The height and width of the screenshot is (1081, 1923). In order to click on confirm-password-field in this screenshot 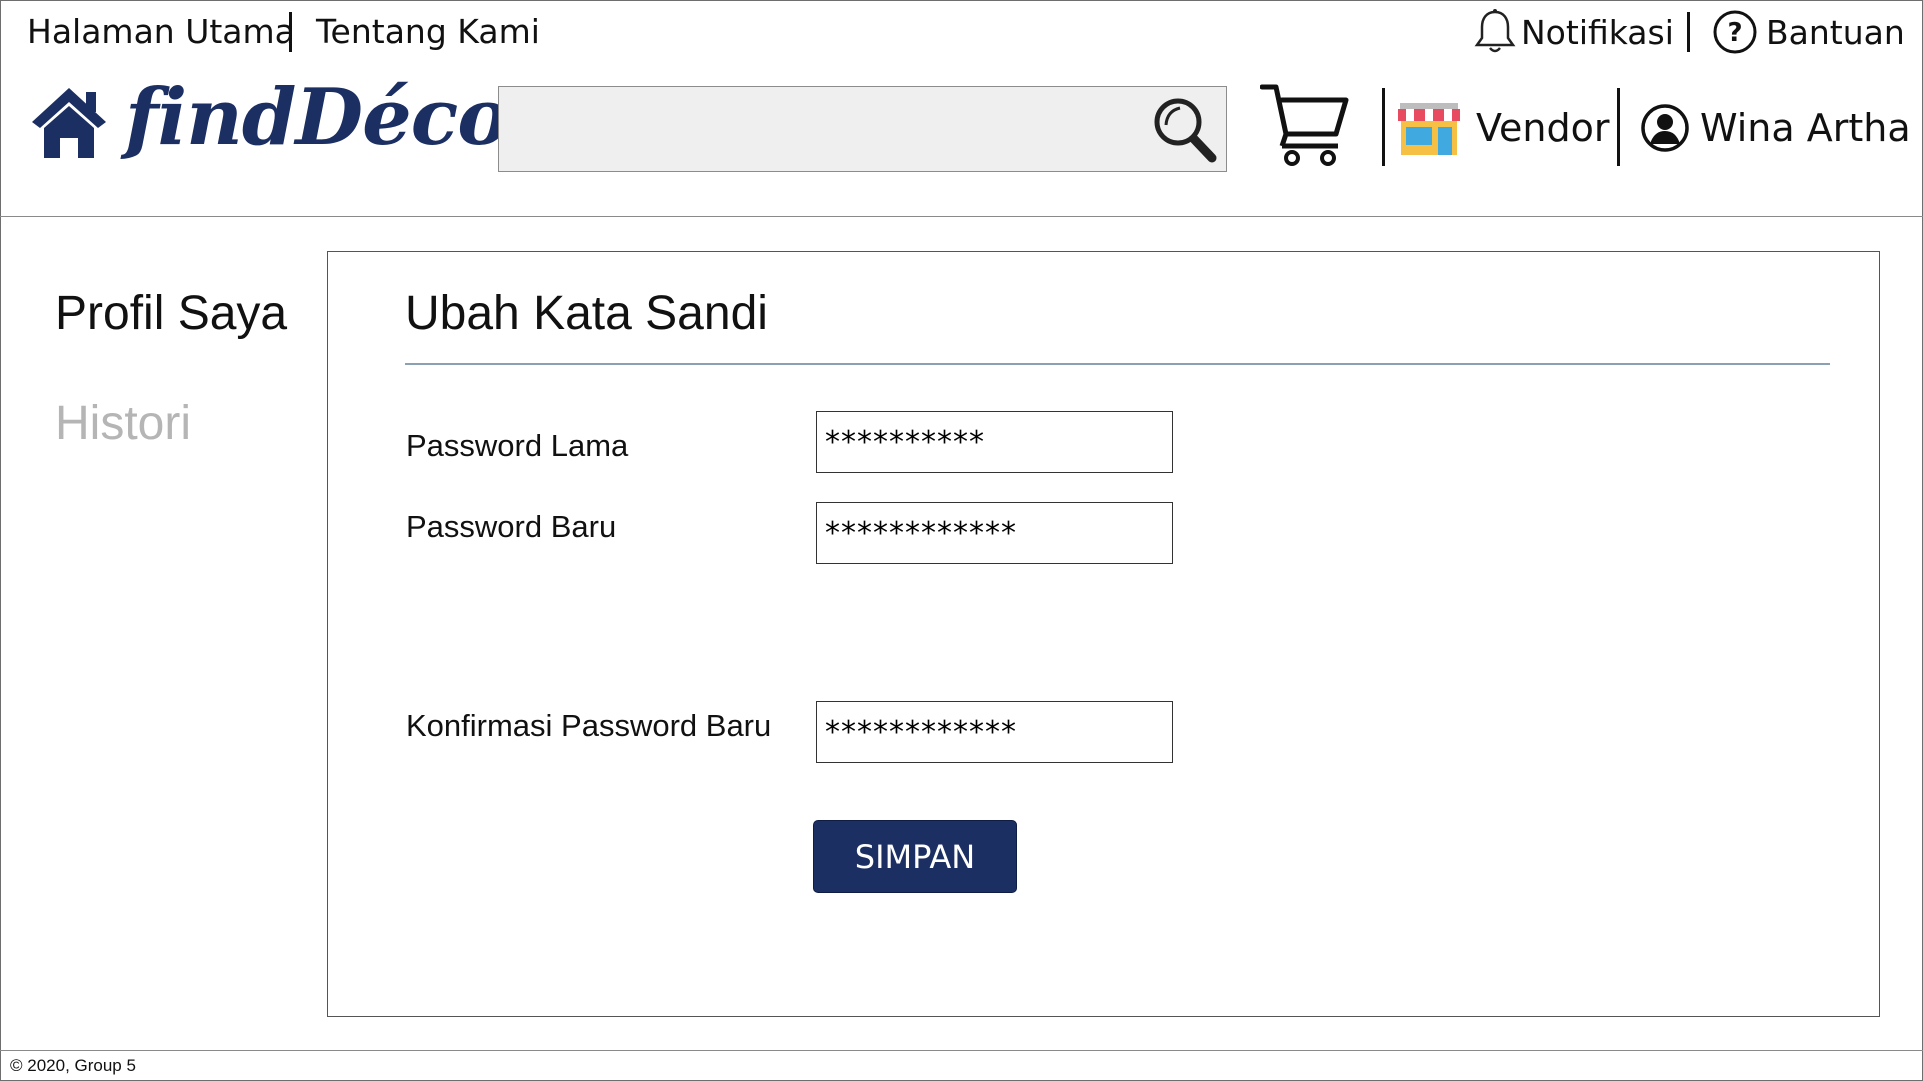, I will do `click(994, 732)`.